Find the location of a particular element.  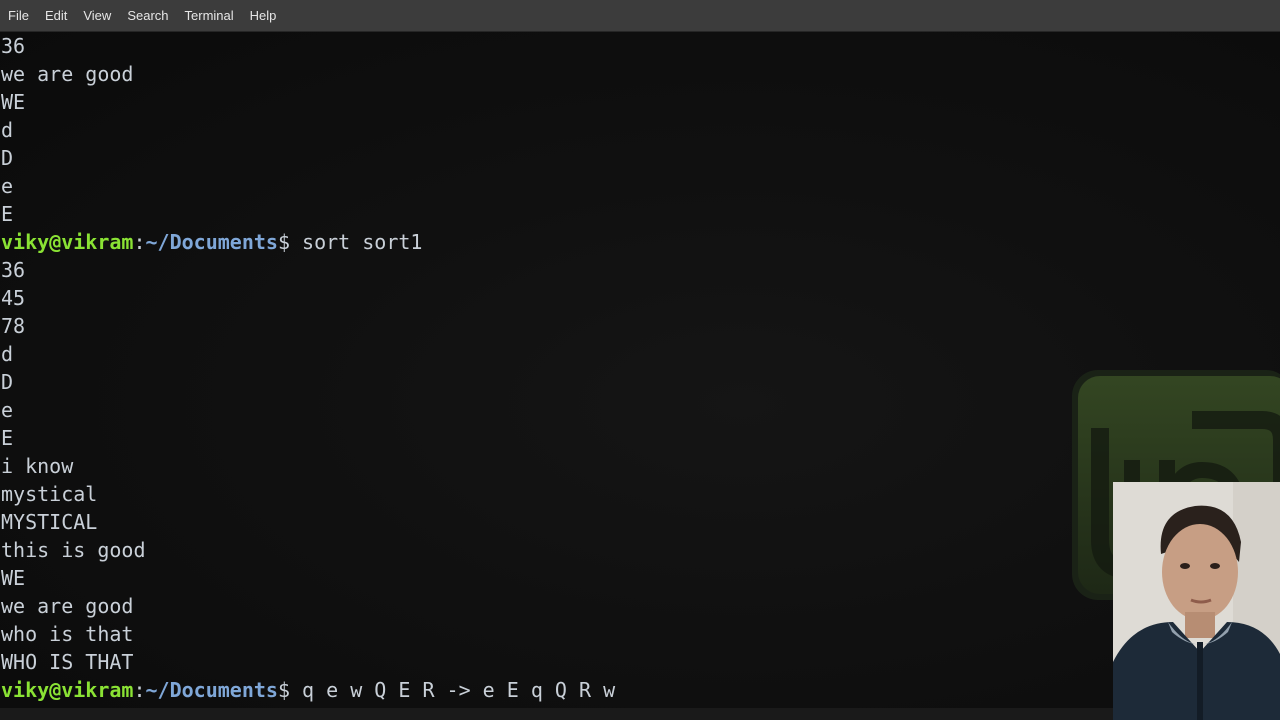

output-line: MYSTICAL is located at coordinates (49, 522).